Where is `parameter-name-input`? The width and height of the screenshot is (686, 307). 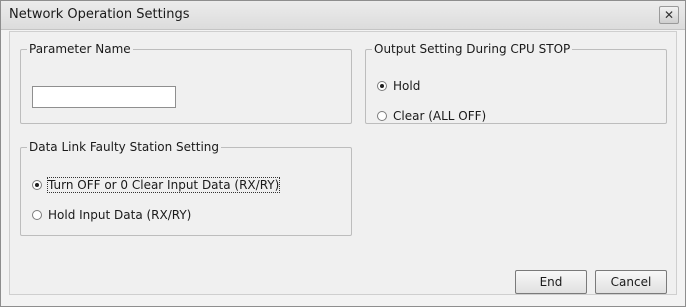
parameter-name-input is located at coordinates (104, 97).